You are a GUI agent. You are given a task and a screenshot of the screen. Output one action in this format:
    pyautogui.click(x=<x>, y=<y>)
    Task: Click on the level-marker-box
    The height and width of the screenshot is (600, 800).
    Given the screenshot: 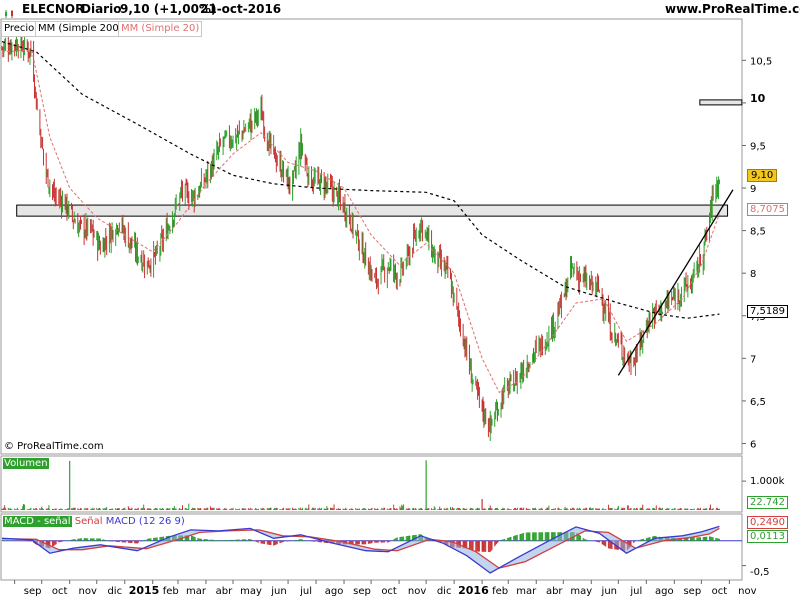 What is the action you would take?
    pyautogui.click(x=721, y=102)
    